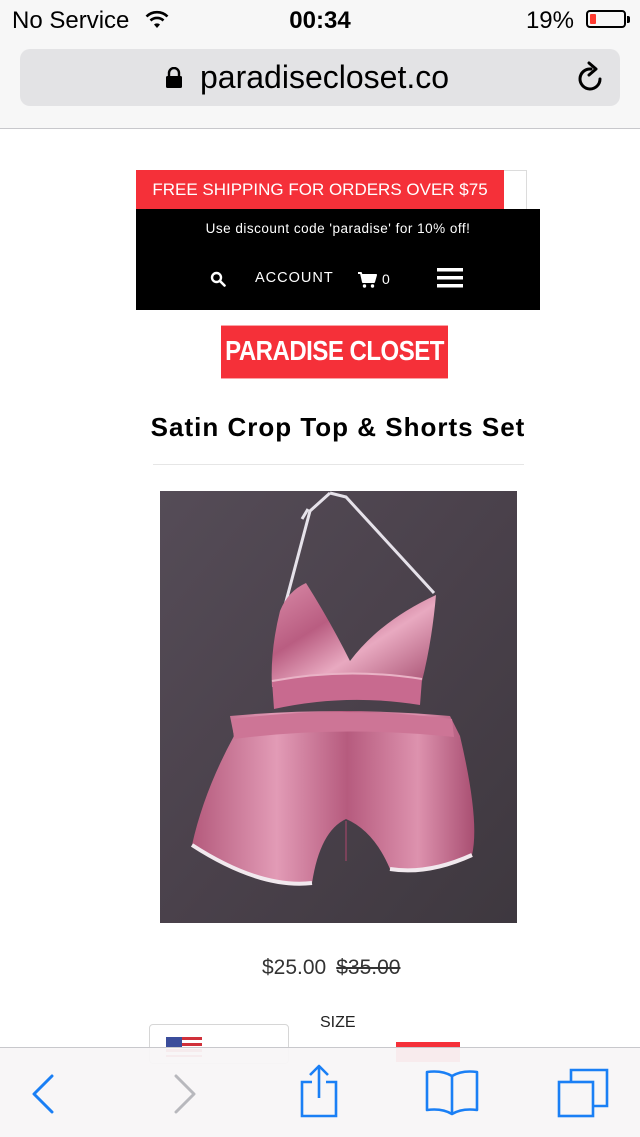  I want to click on browser-chrome: No Service 00:34 19% paradisecloset.co, so click(320, 64).